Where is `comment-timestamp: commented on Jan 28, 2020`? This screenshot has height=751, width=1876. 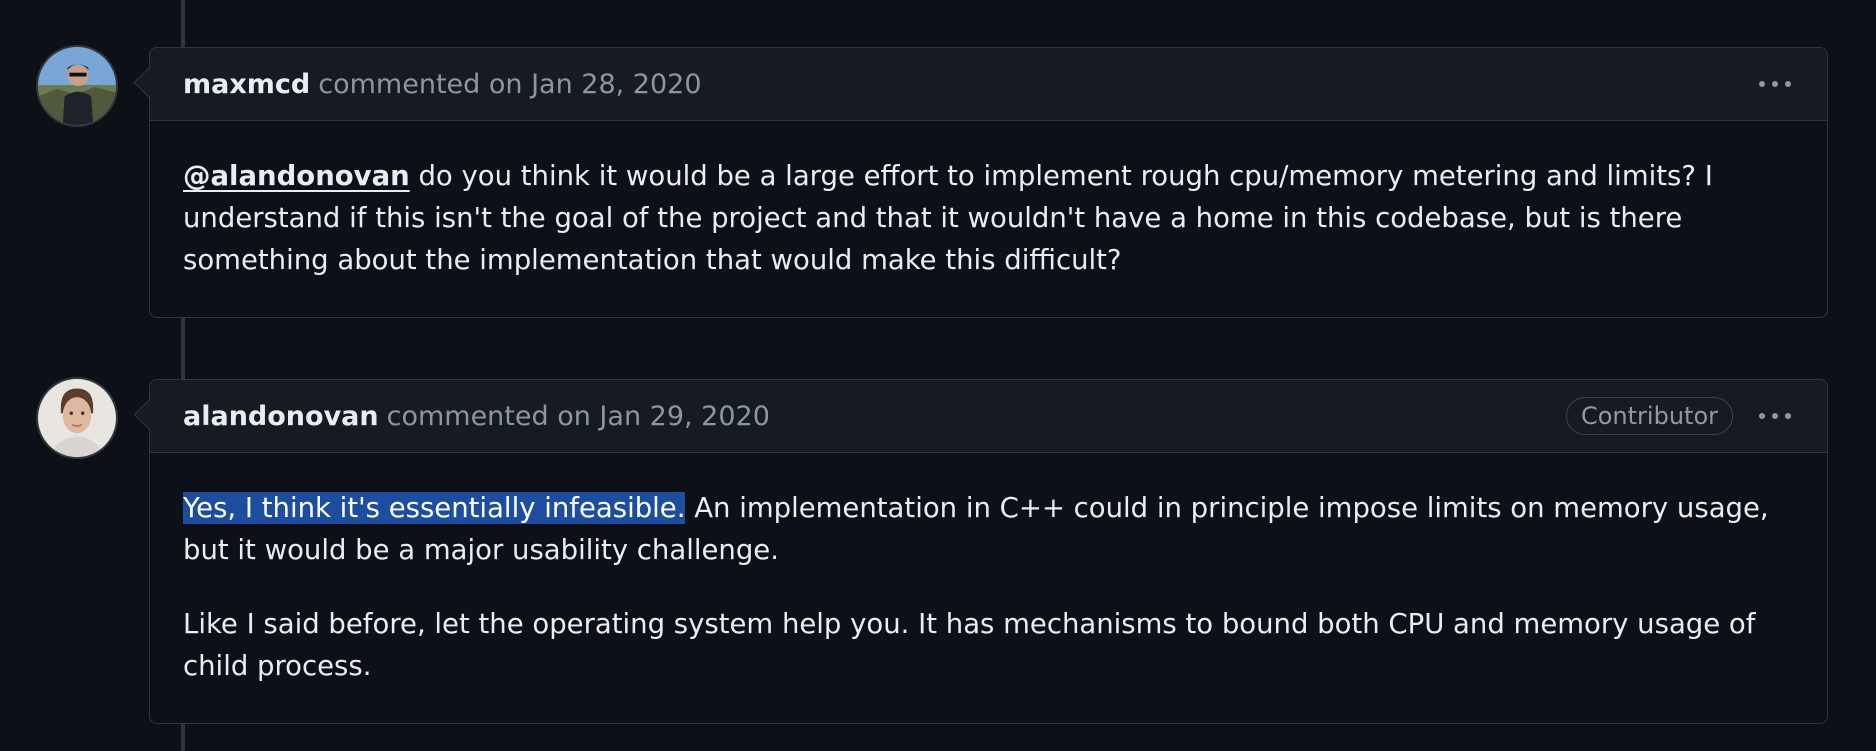
comment-timestamp: commented on Jan 28, 2020 is located at coordinates (509, 84).